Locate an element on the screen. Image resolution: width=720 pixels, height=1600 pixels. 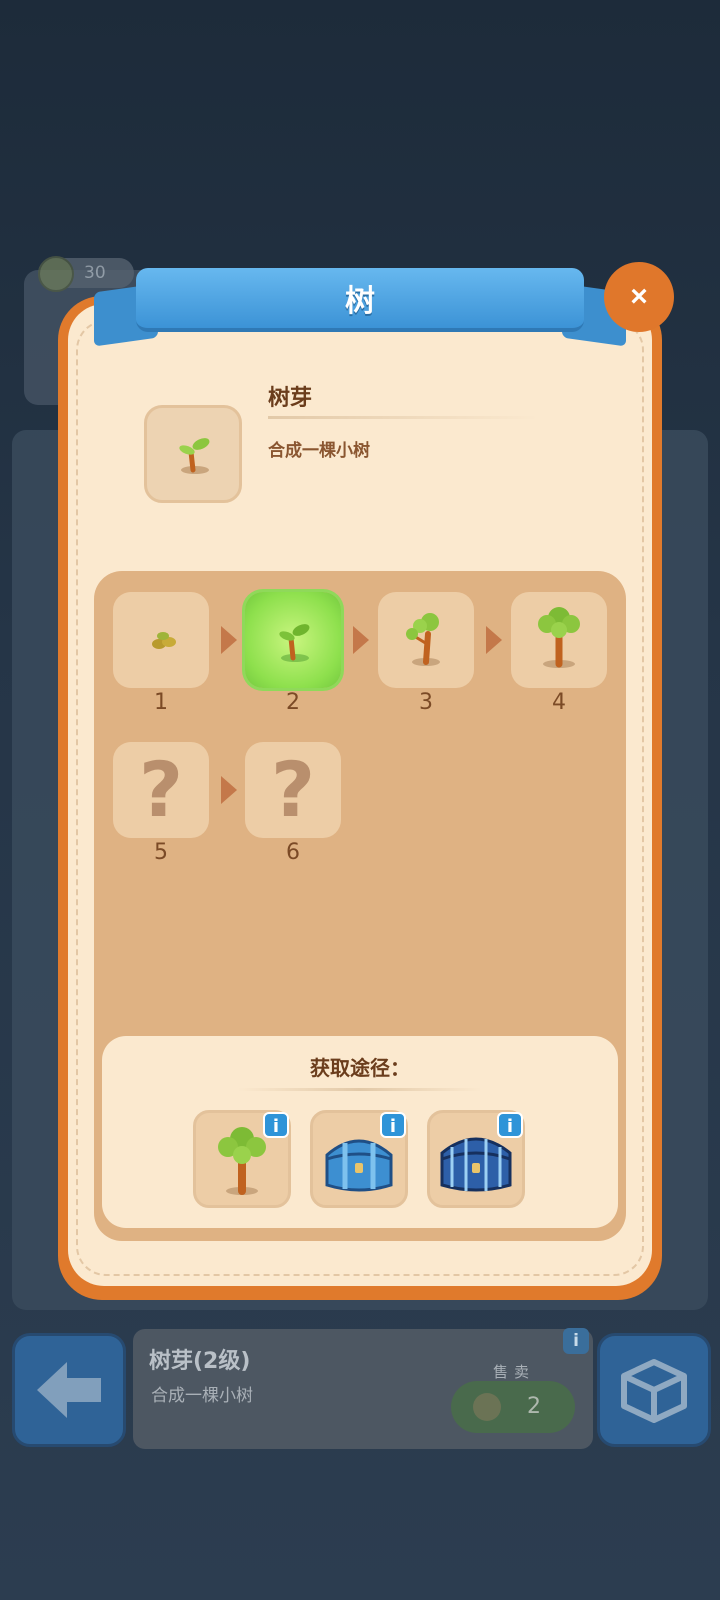
level-label: 4 is located at coordinates (559, 702).